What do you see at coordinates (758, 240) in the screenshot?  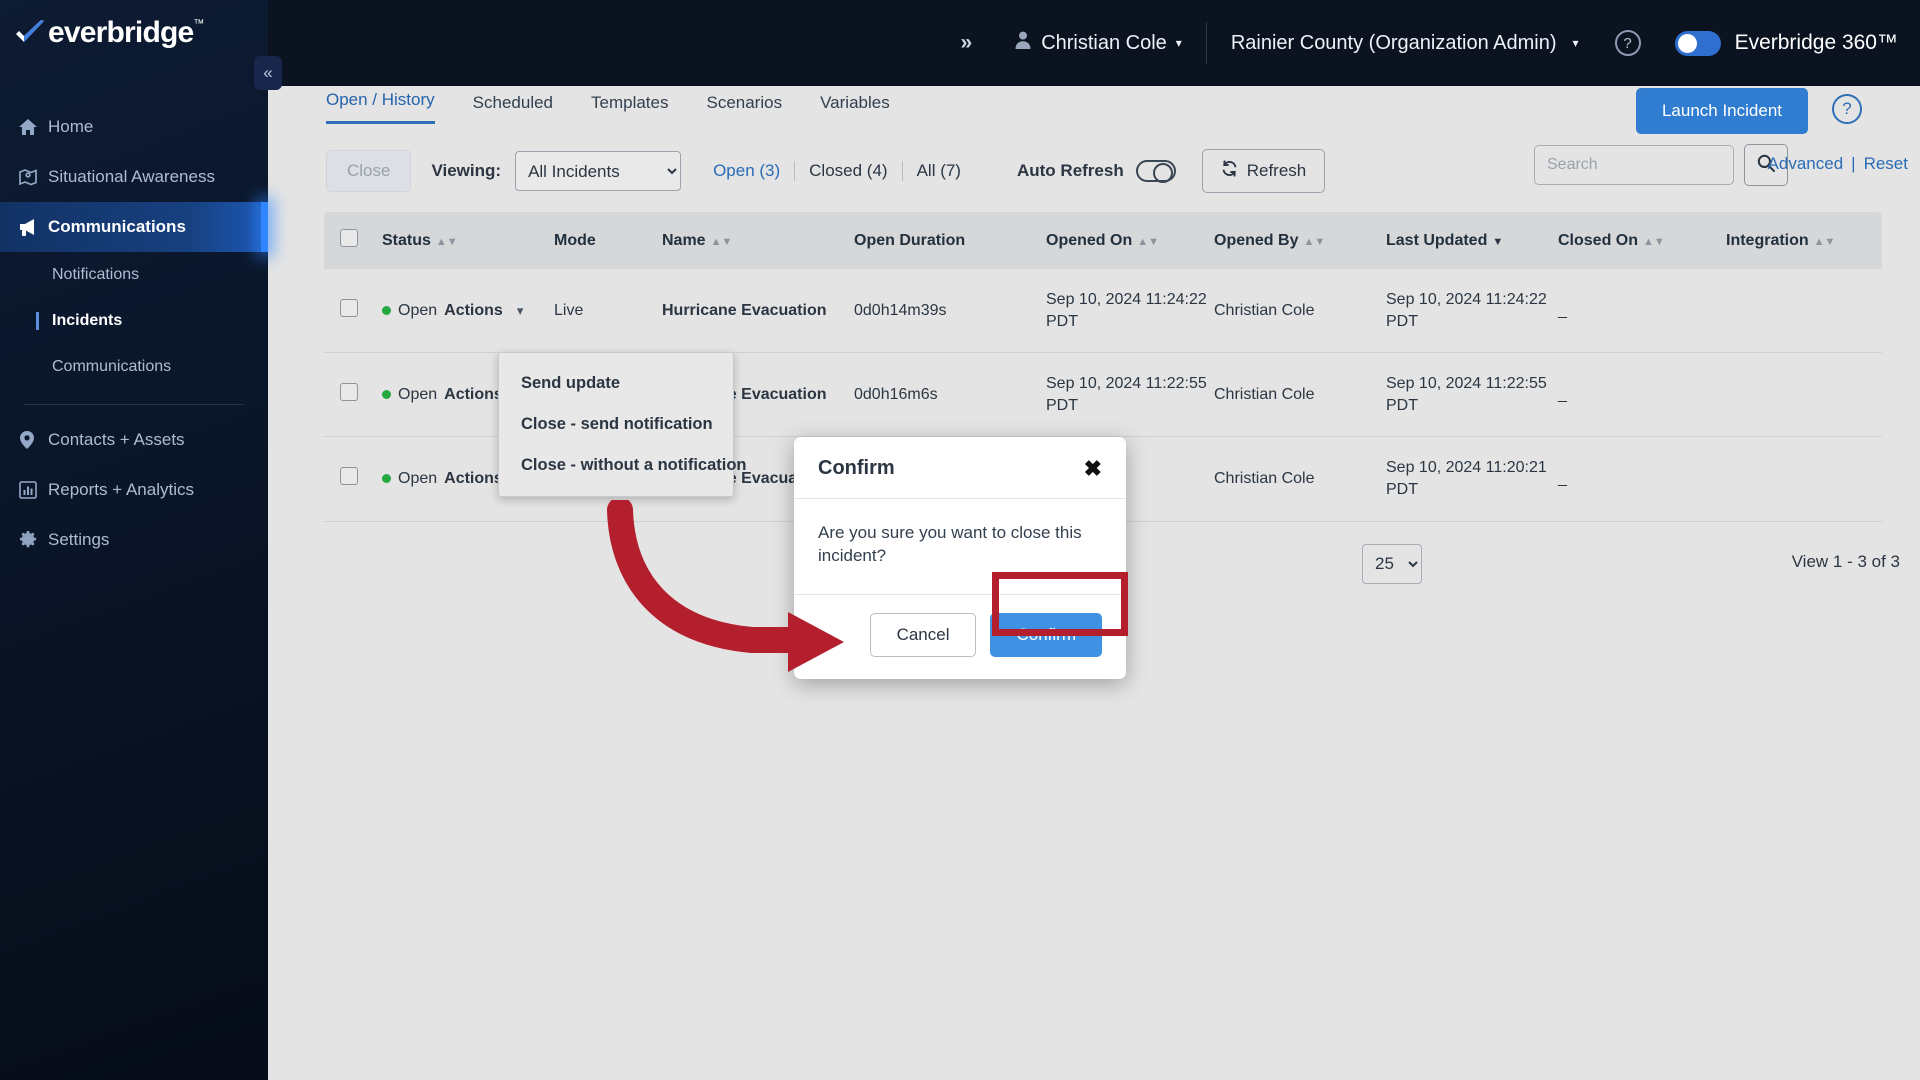 I see `col-name: Name ▲▼` at bounding box center [758, 240].